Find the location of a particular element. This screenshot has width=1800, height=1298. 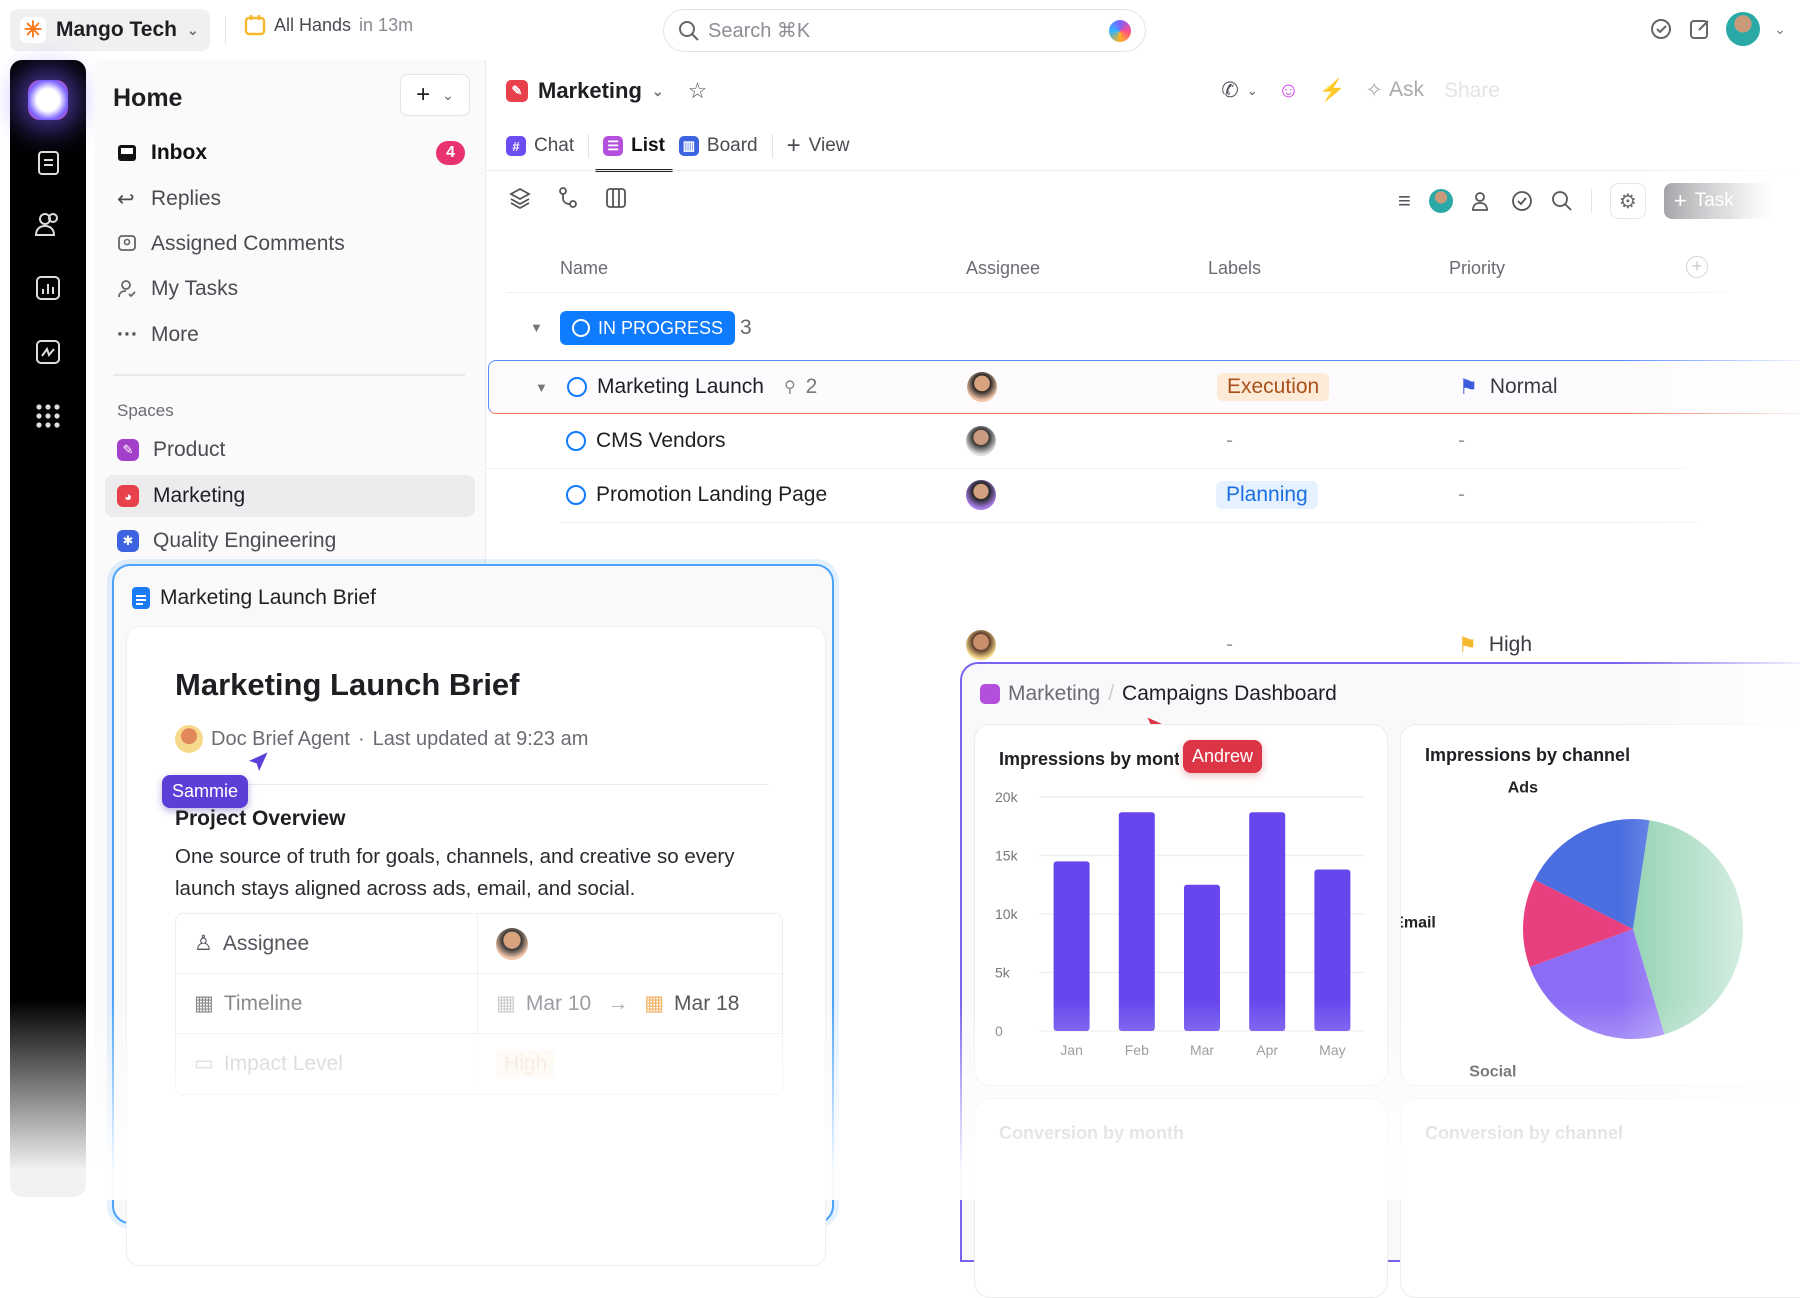

page-title: Marketing is located at coordinates (590, 91).